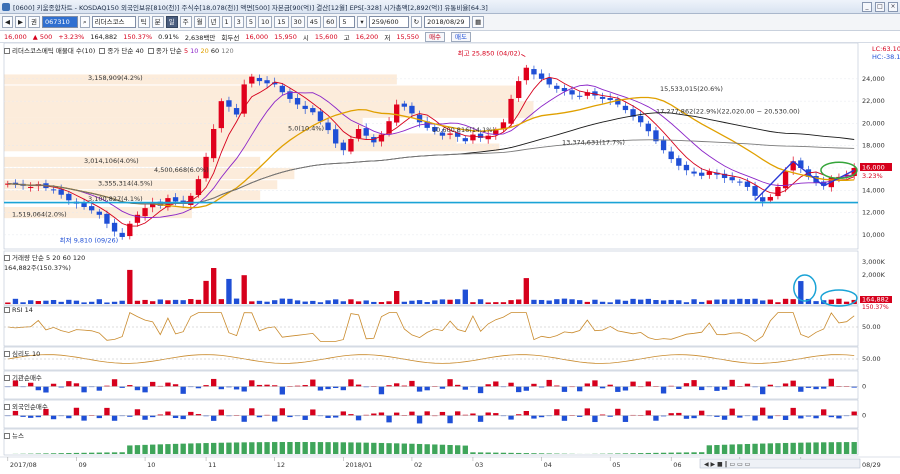 This screenshot has height=474, width=900. What do you see at coordinates (59, 22) in the screenshot?
I see `stock-code-input: 067310` at bounding box center [59, 22].